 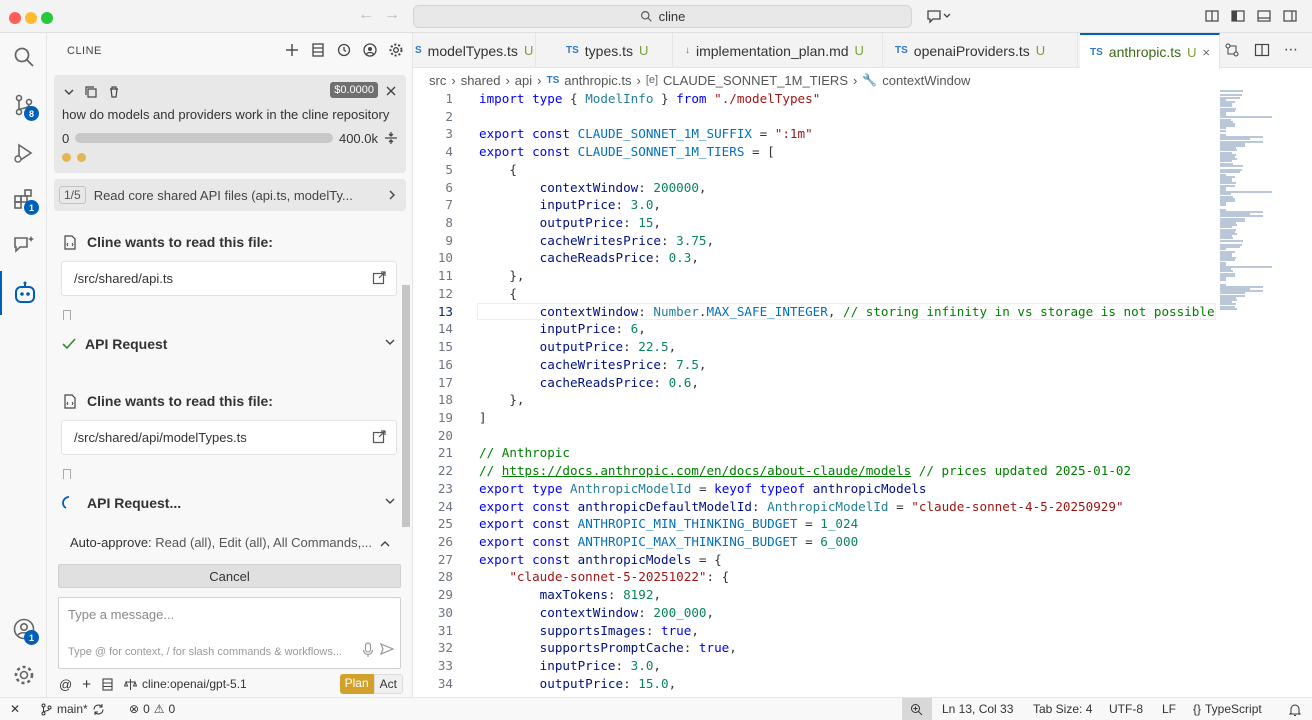 I want to click on problems-indicator: ⊗ 0 ⚠ 0, so click(x=152, y=709).